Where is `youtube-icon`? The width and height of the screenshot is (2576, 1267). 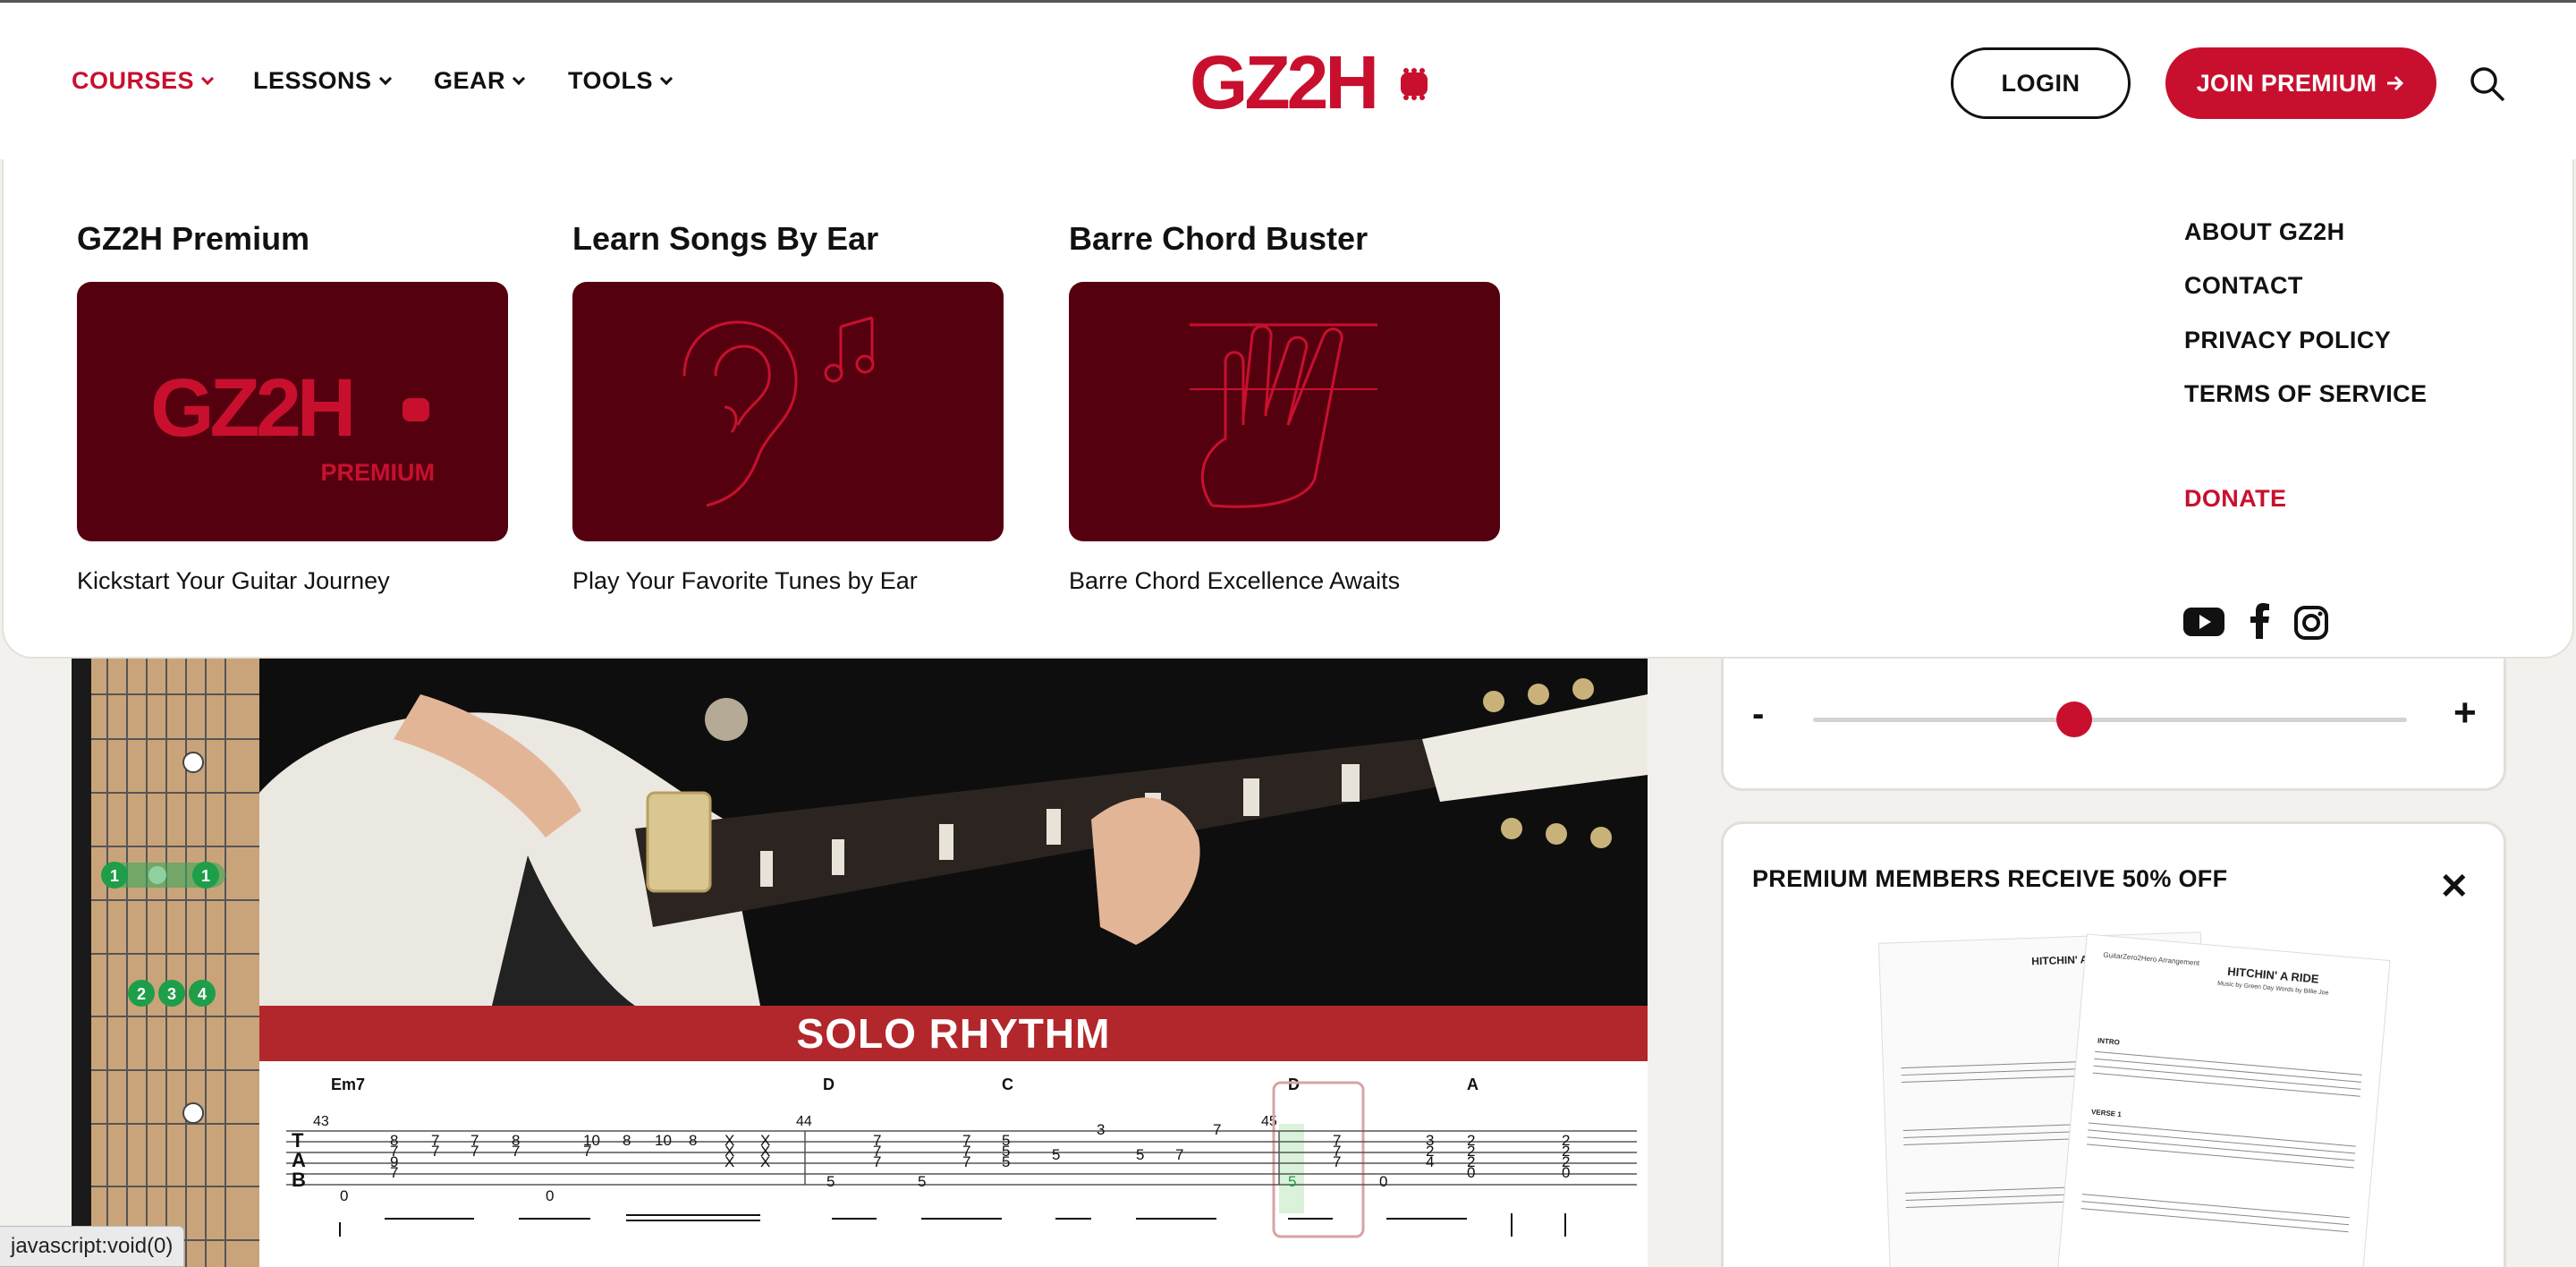
youtube-icon is located at coordinates (2203, 622).